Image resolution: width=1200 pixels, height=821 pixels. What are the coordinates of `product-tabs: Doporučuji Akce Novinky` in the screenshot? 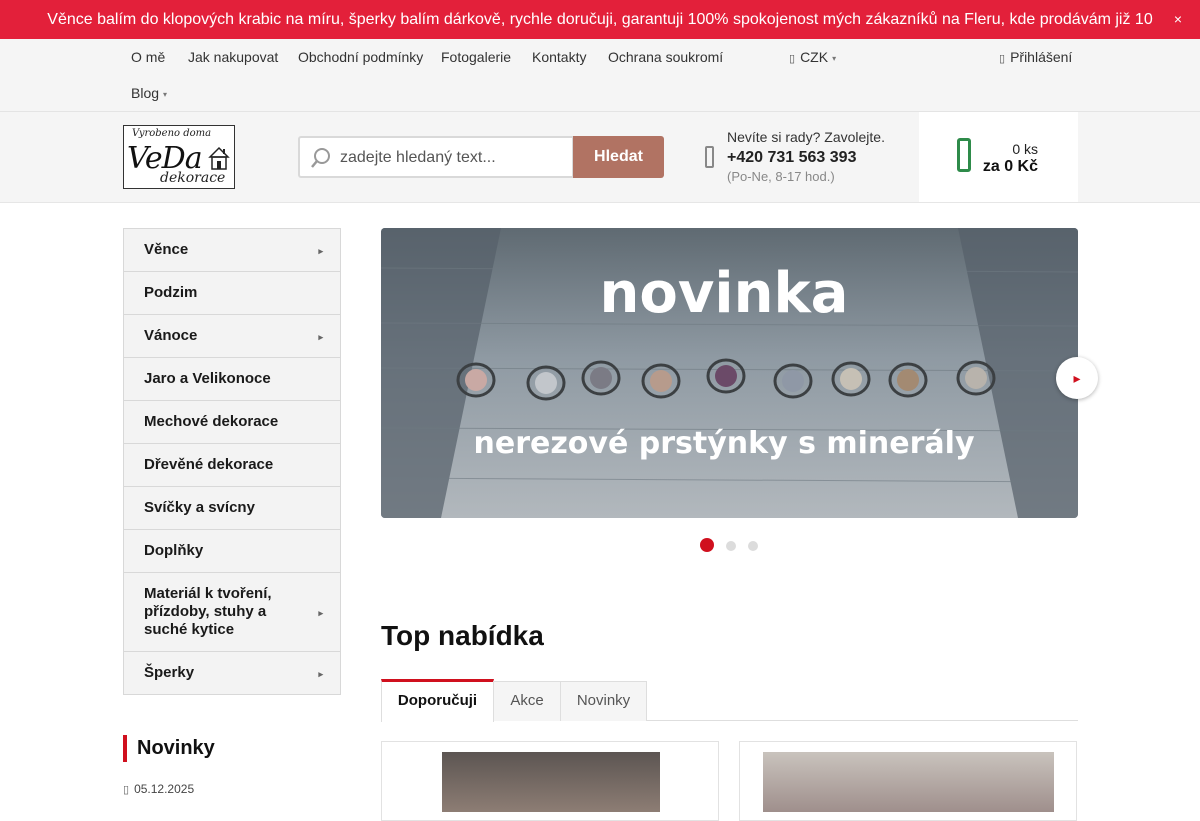 It's located at (729, 700).